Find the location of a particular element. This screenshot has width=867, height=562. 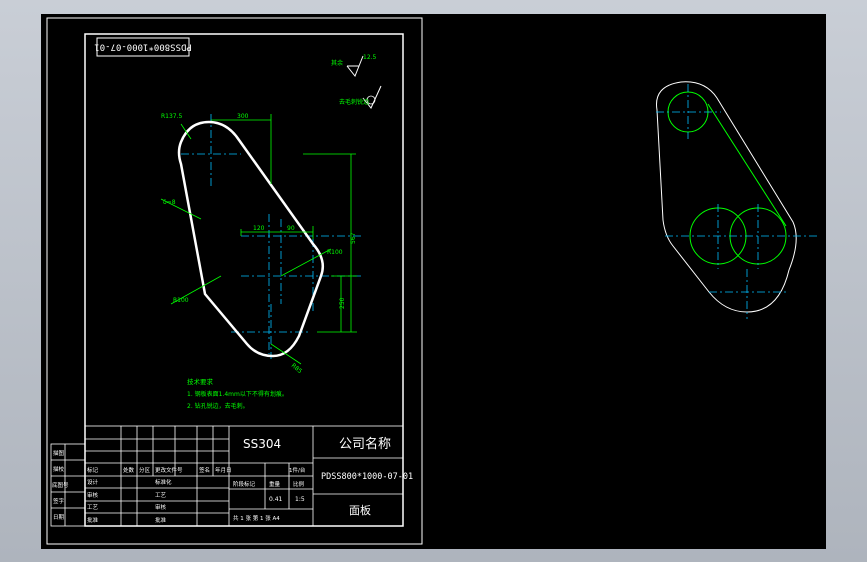

model-outline is located at coordinates (726, 197).